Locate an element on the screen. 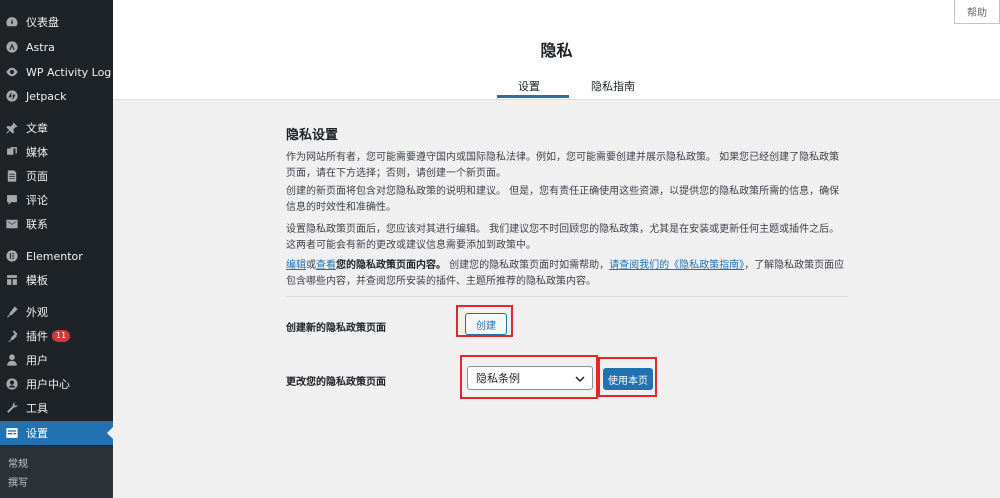 The width and height of the screenshot is (1000, 498). change-page-label: 更改您的隐私政策页面 is located at coordinates (336, 382).